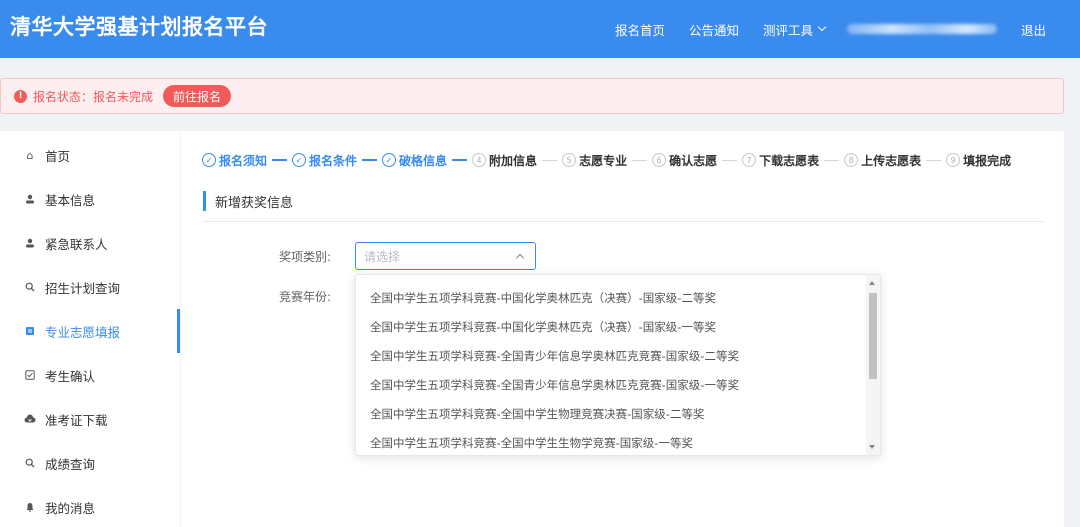 This screenshot has height=527, width=1080. I want to click on checkbox-icon, so click(30, 375).